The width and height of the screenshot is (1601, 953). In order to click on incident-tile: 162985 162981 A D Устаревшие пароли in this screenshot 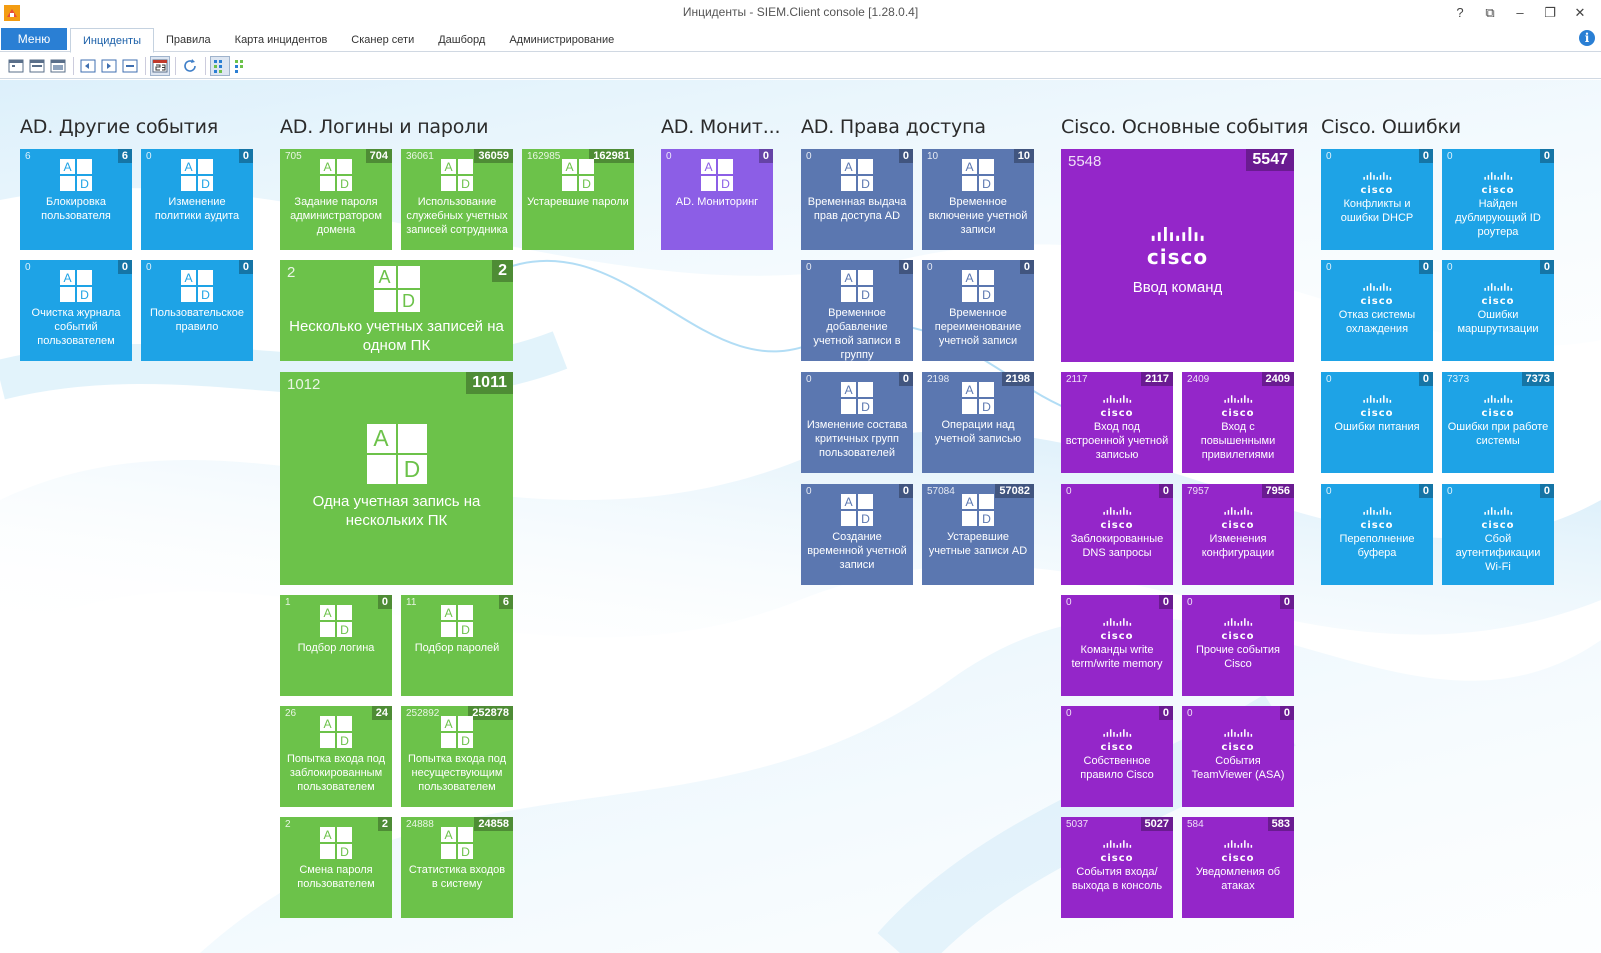, I will do `click(578, 199)`.